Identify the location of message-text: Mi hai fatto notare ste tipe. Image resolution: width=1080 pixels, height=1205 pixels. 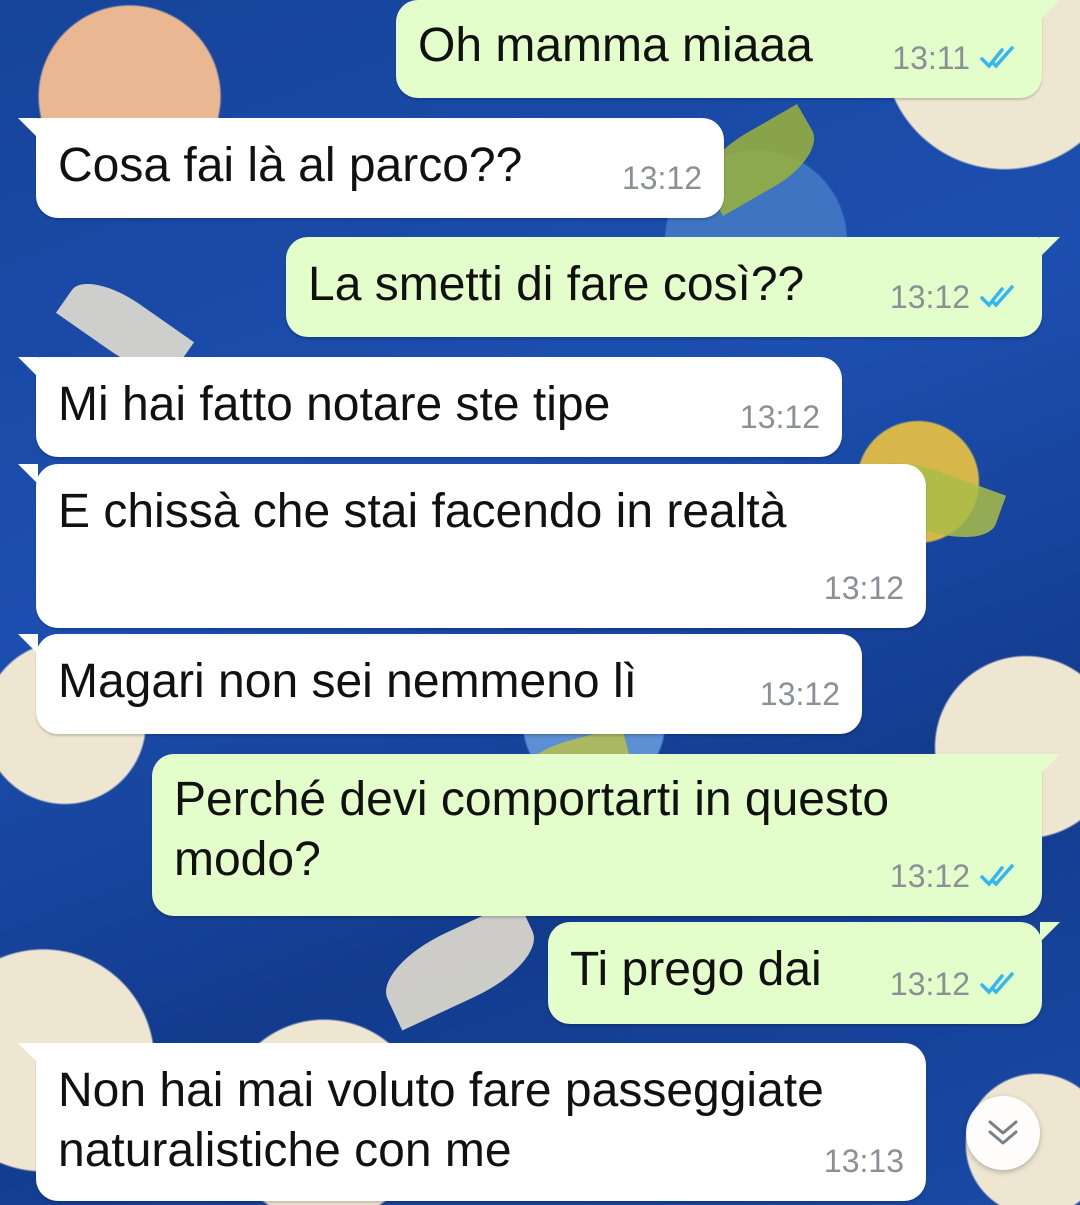
(334, 404).